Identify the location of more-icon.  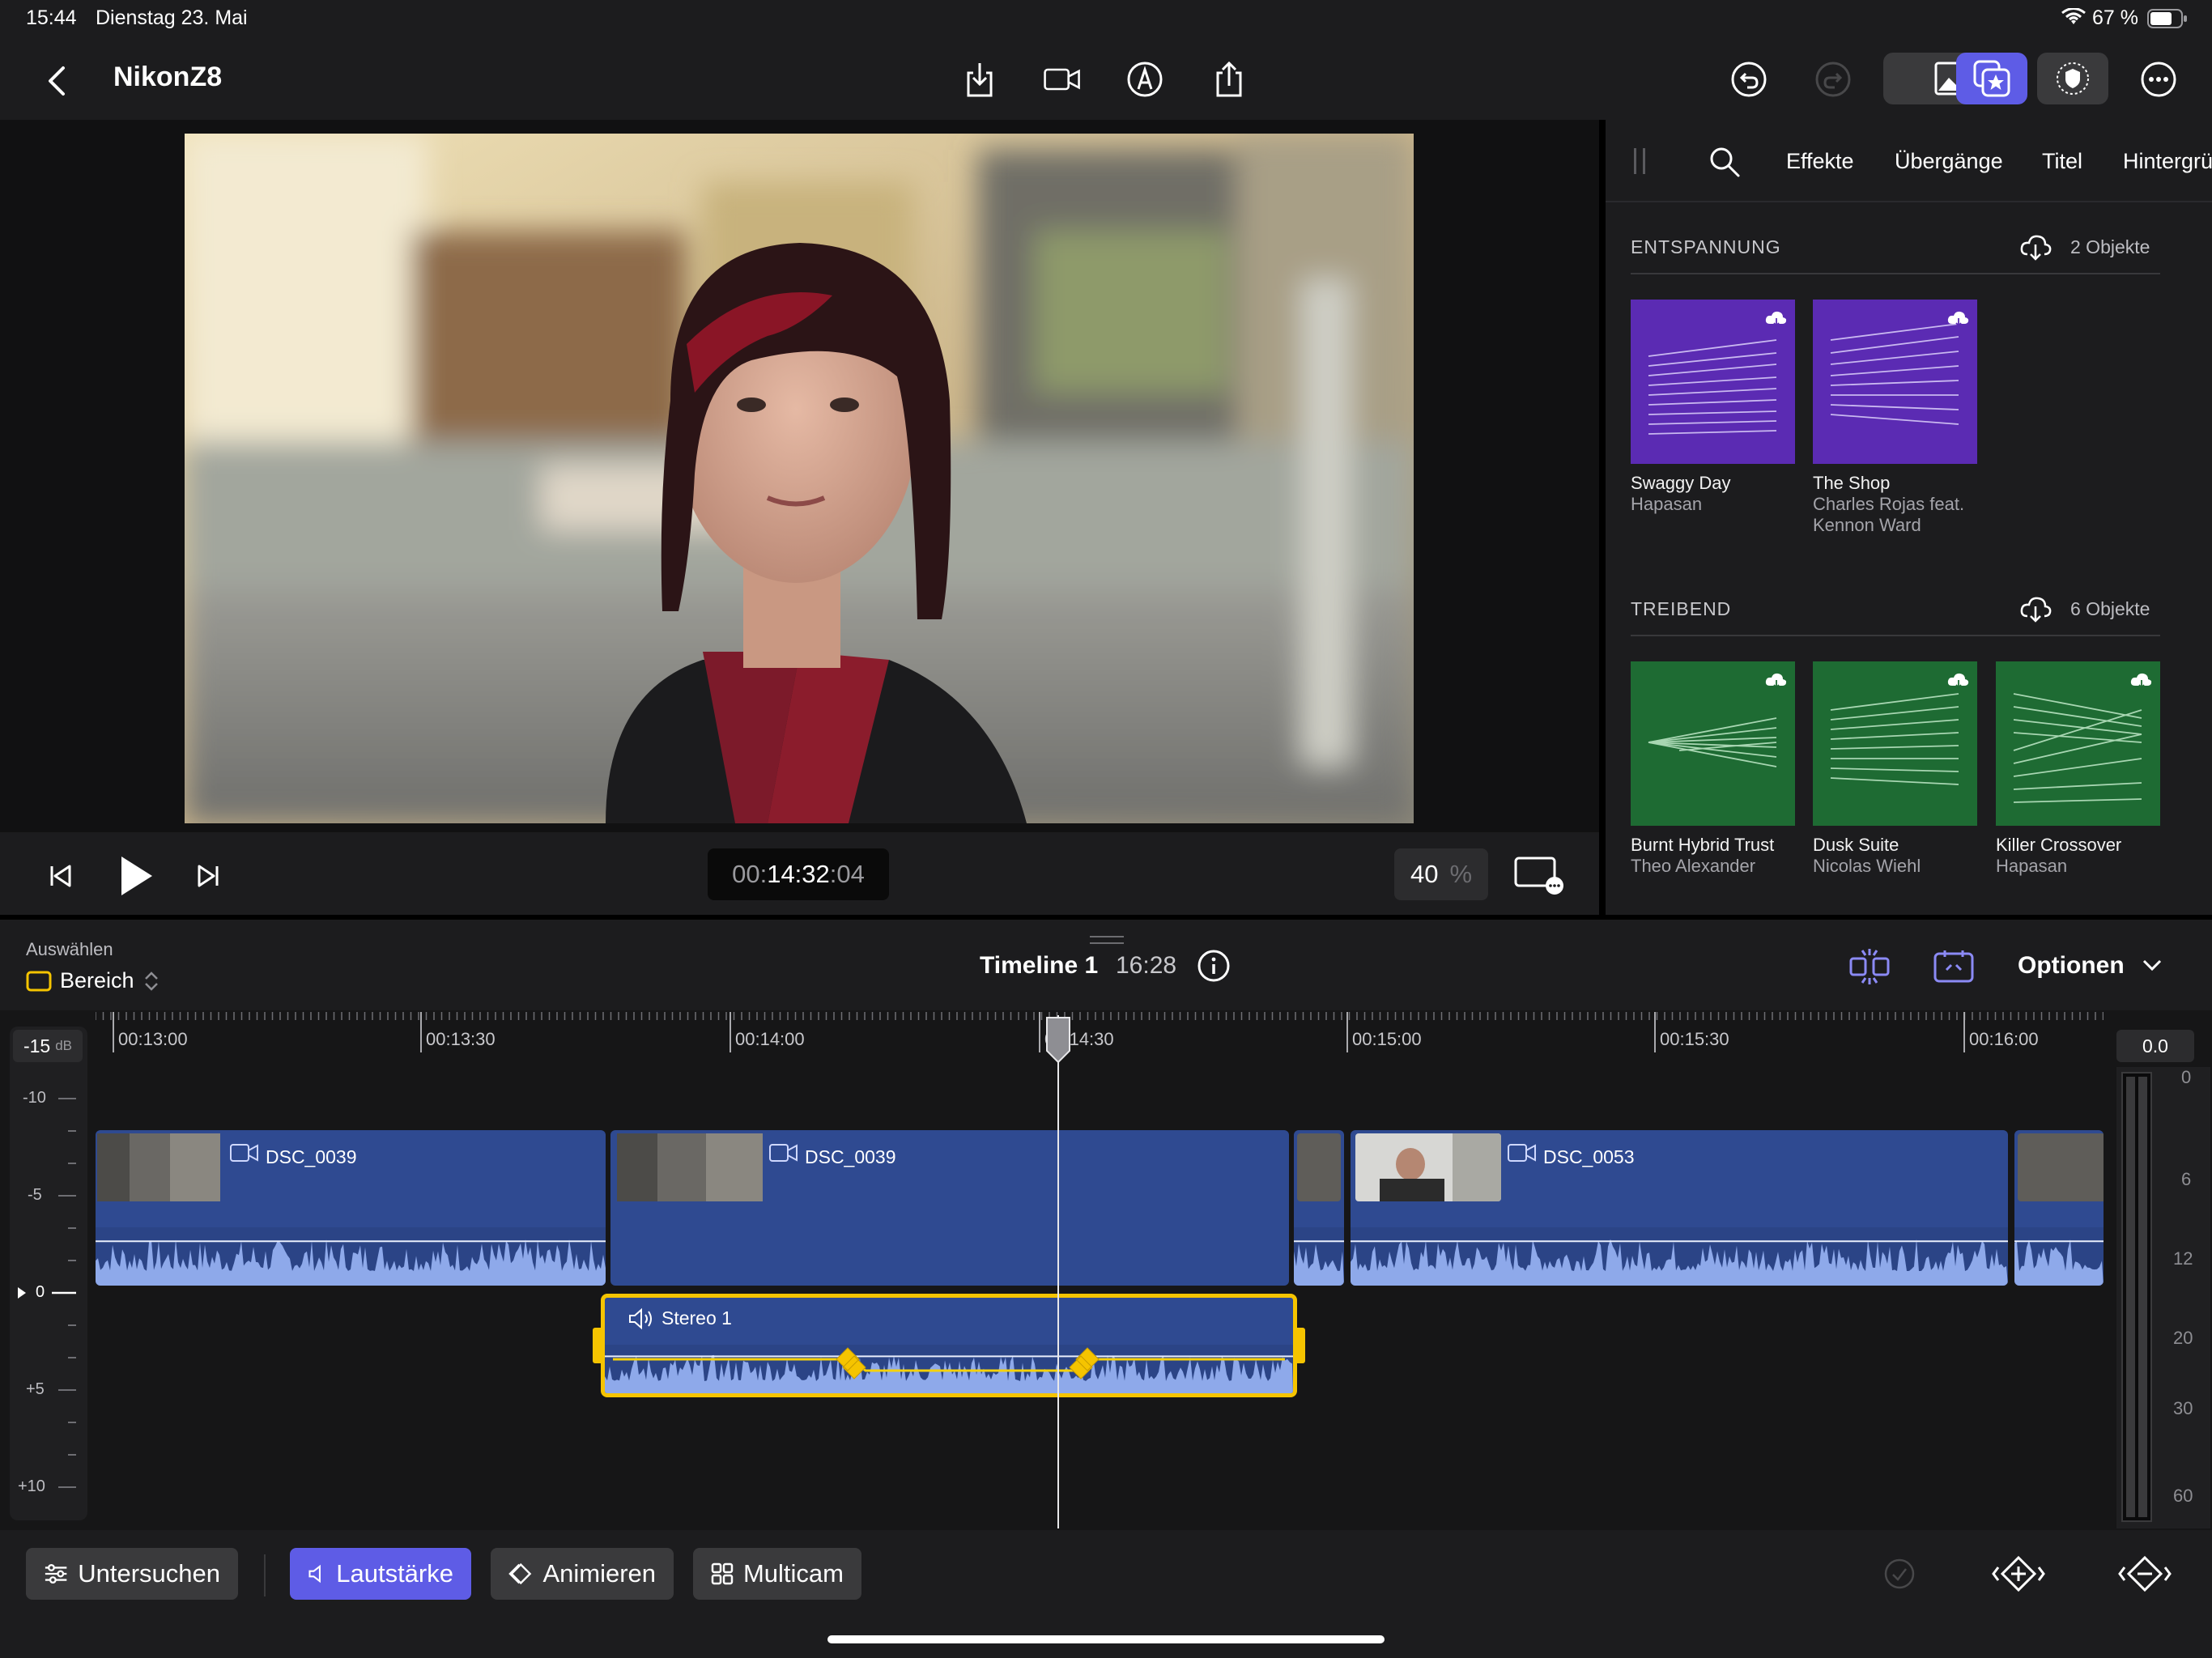
(2159, 79).